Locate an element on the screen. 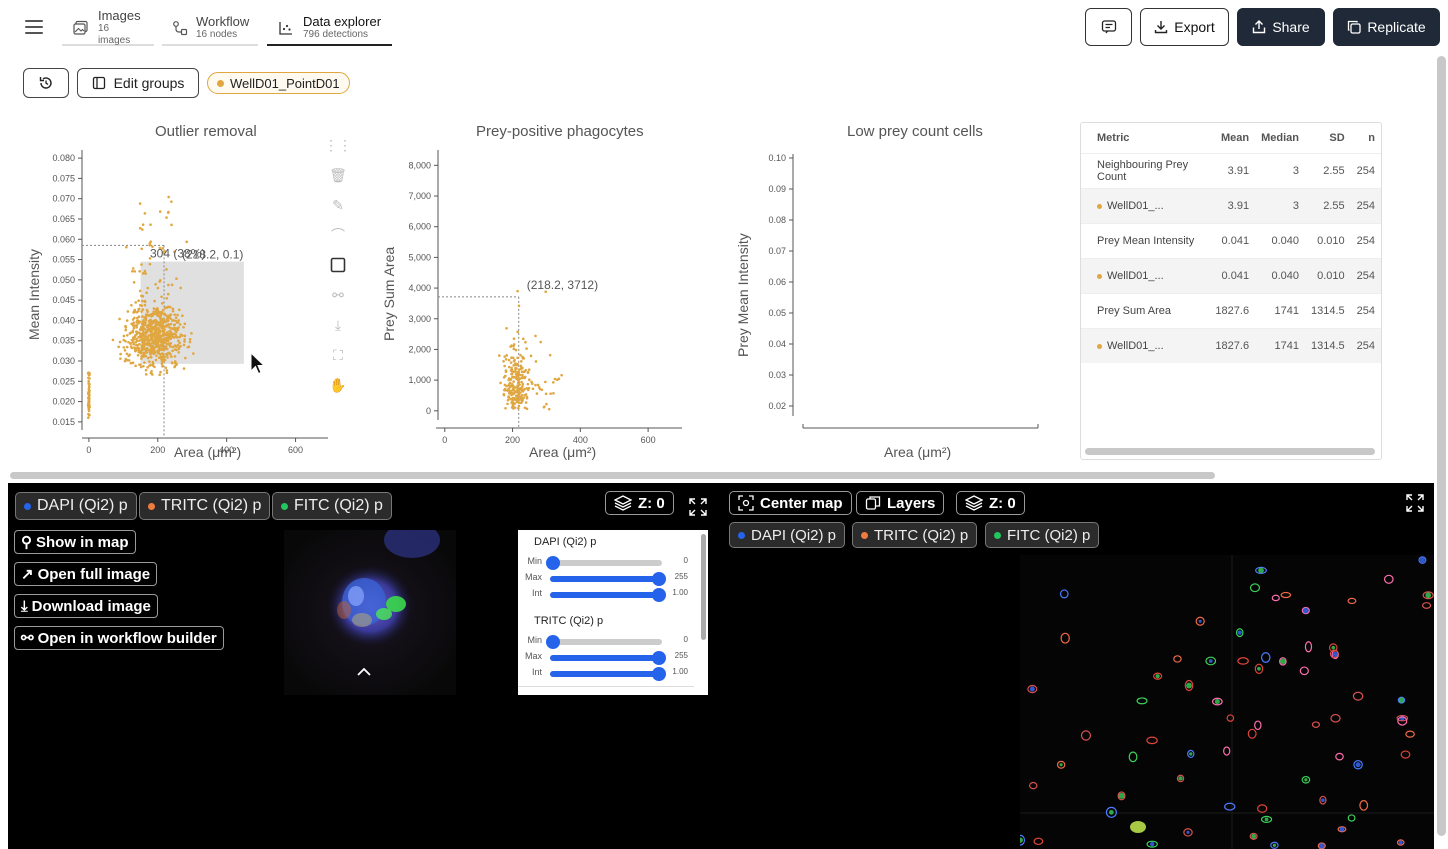 The height and width of the screenshot is (849, 1448). comment-button is located at coordinates (1108, 27).